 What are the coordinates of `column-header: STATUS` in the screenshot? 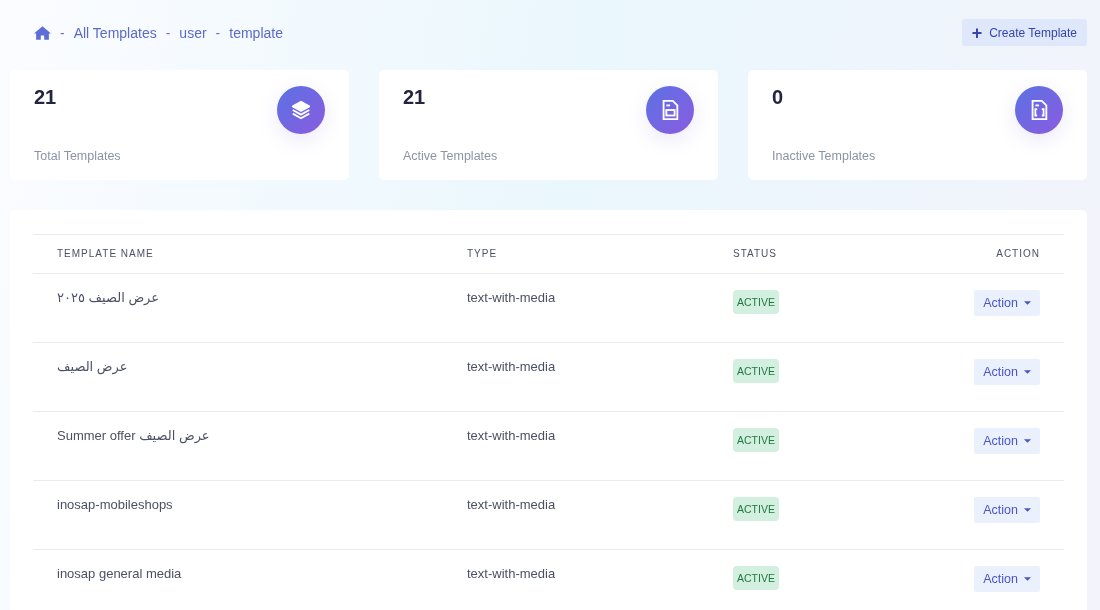 It's located at (818, 254).